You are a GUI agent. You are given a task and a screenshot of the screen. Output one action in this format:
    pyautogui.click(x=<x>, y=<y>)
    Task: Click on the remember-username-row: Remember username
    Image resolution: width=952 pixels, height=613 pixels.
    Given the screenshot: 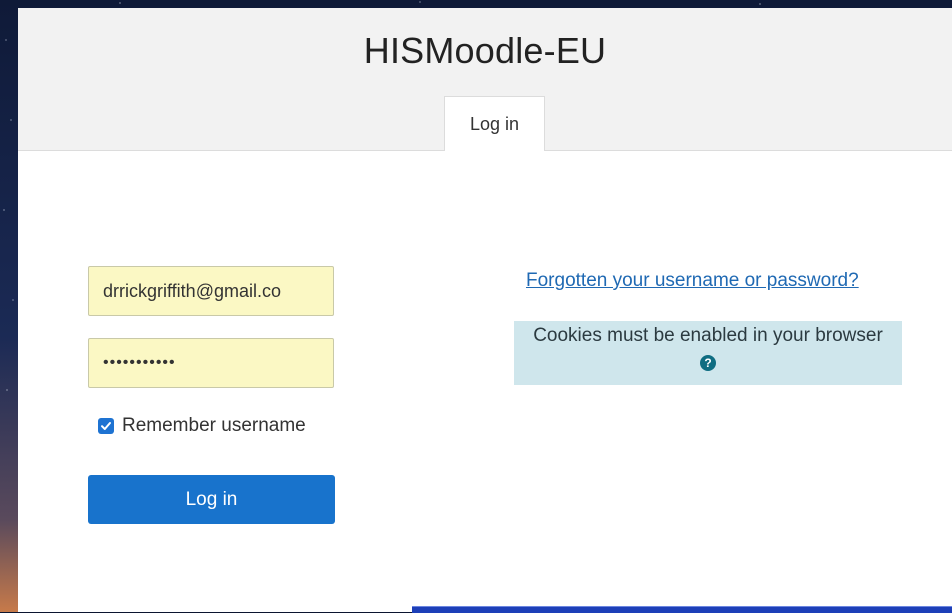 What is the action you would take?
    pyautogui.click(x=202, y=426)
    